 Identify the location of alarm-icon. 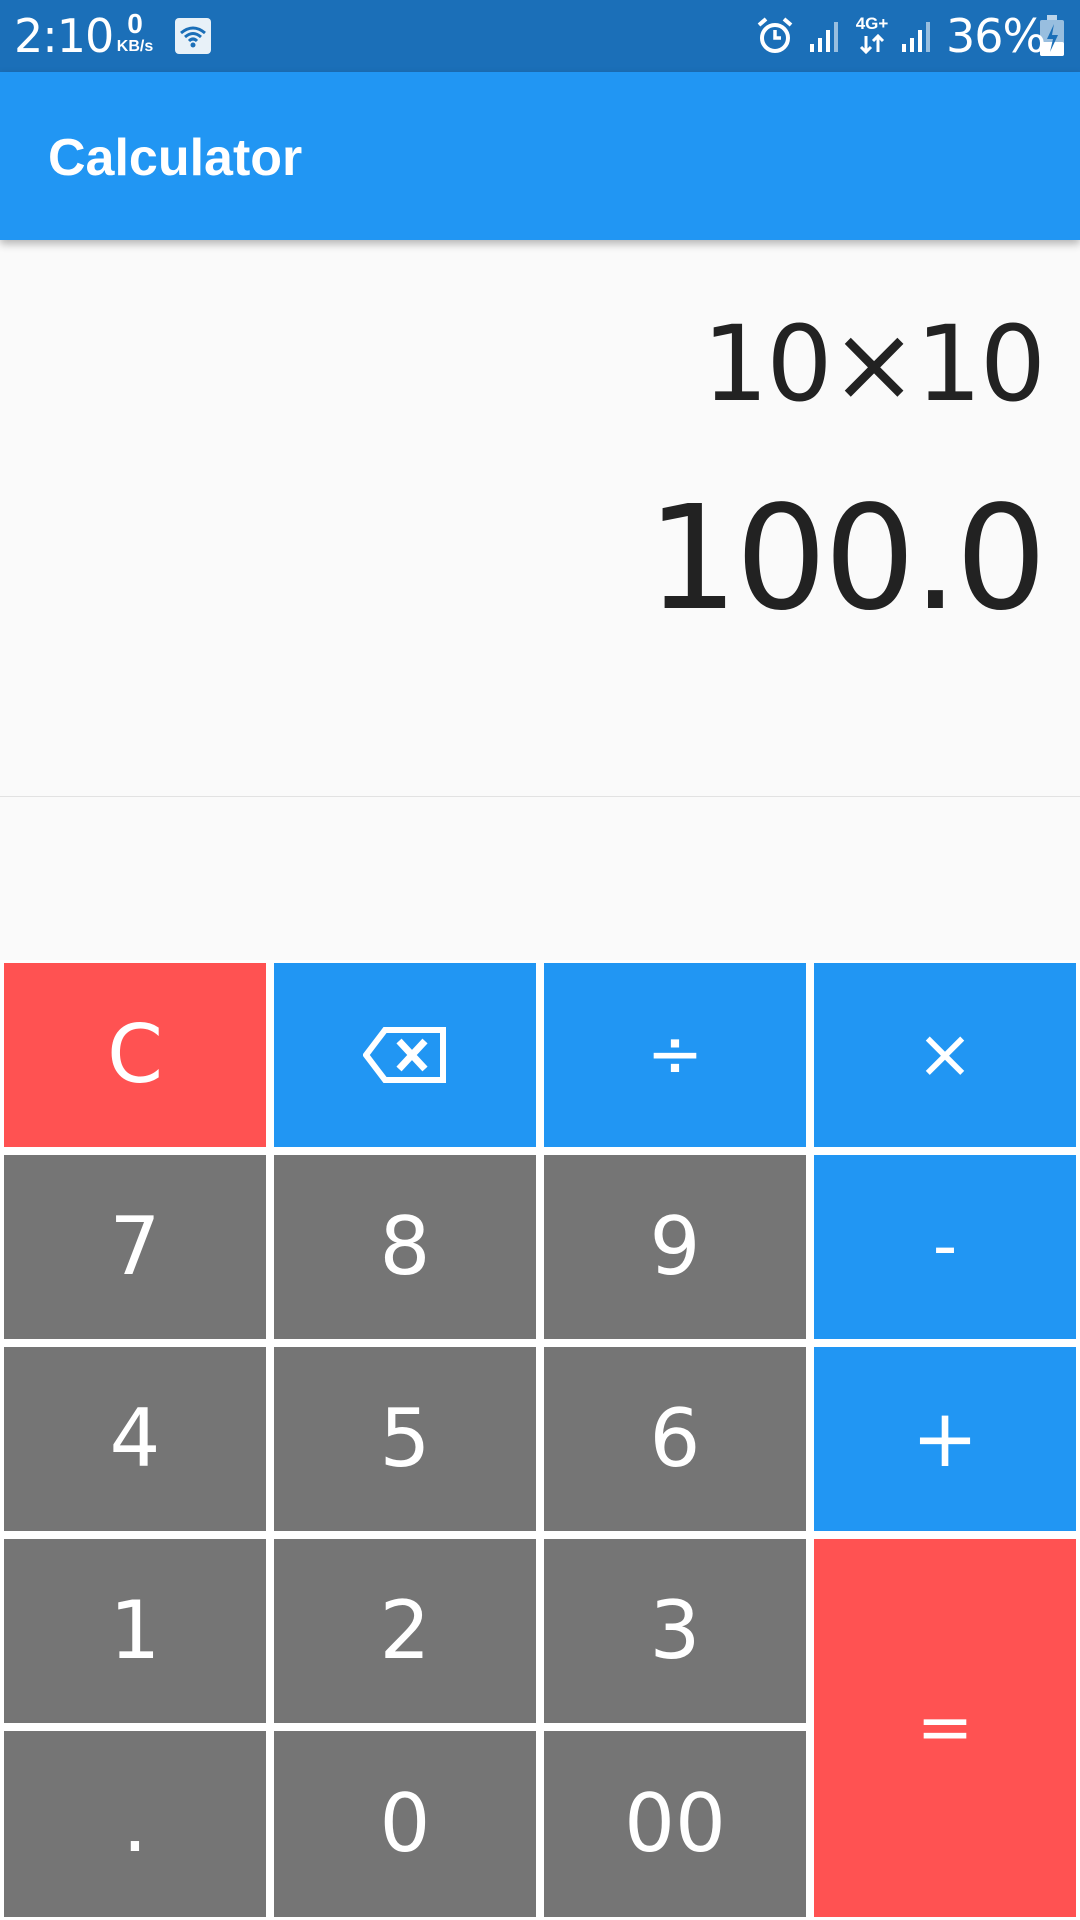
(775, 35).